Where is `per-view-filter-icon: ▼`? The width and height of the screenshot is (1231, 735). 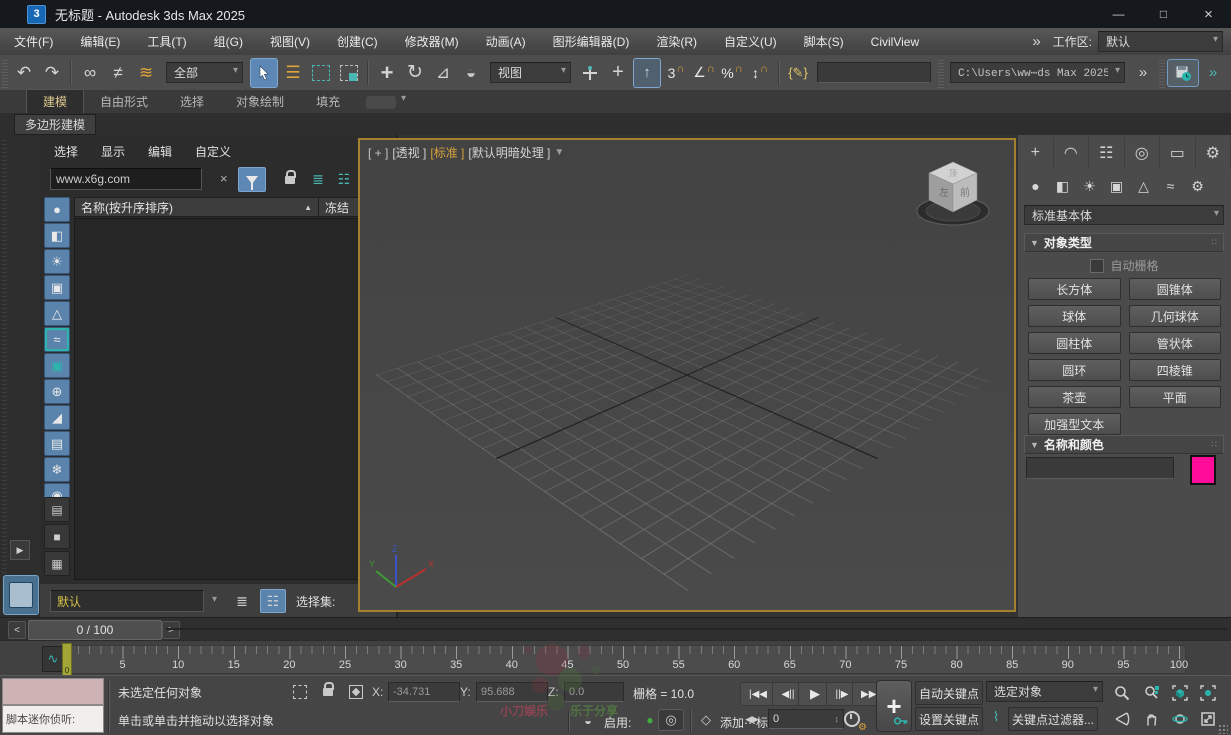
per-view-filter-icon: ▼ is located at coordinates (559, 152).